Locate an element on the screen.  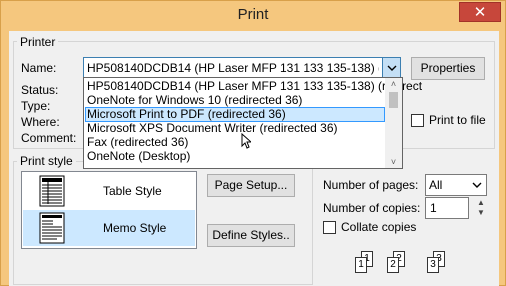
where-label: Where: is located at coordinates (40, 122).